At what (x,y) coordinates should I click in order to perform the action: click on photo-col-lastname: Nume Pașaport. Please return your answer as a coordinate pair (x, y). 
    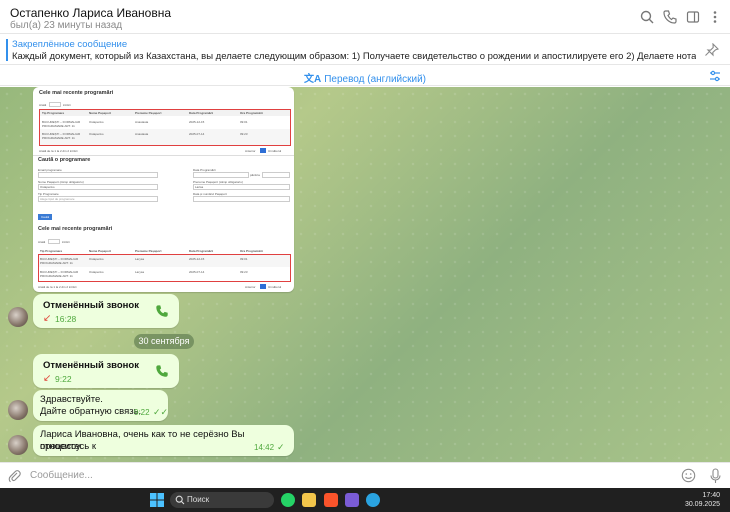
    Looking at the image, I should click on (100, 113).